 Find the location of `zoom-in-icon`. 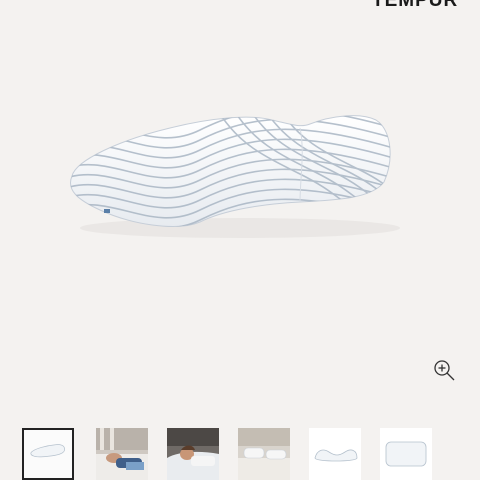

zoom-in-icon is located at coordinates (444, 370).